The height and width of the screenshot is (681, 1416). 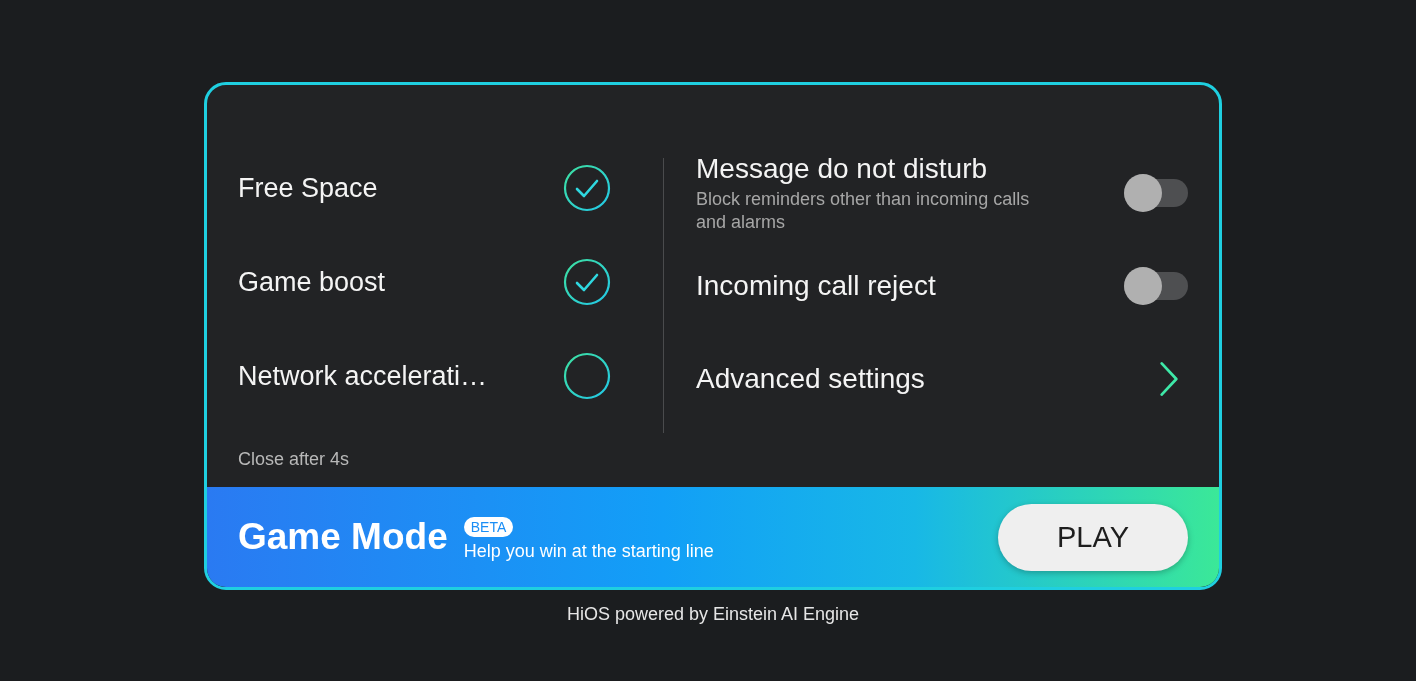 What do you see at coordinates (312, 282) in the screenshot?
I see `option-label: Game boost` at bounding box center [312, 282].